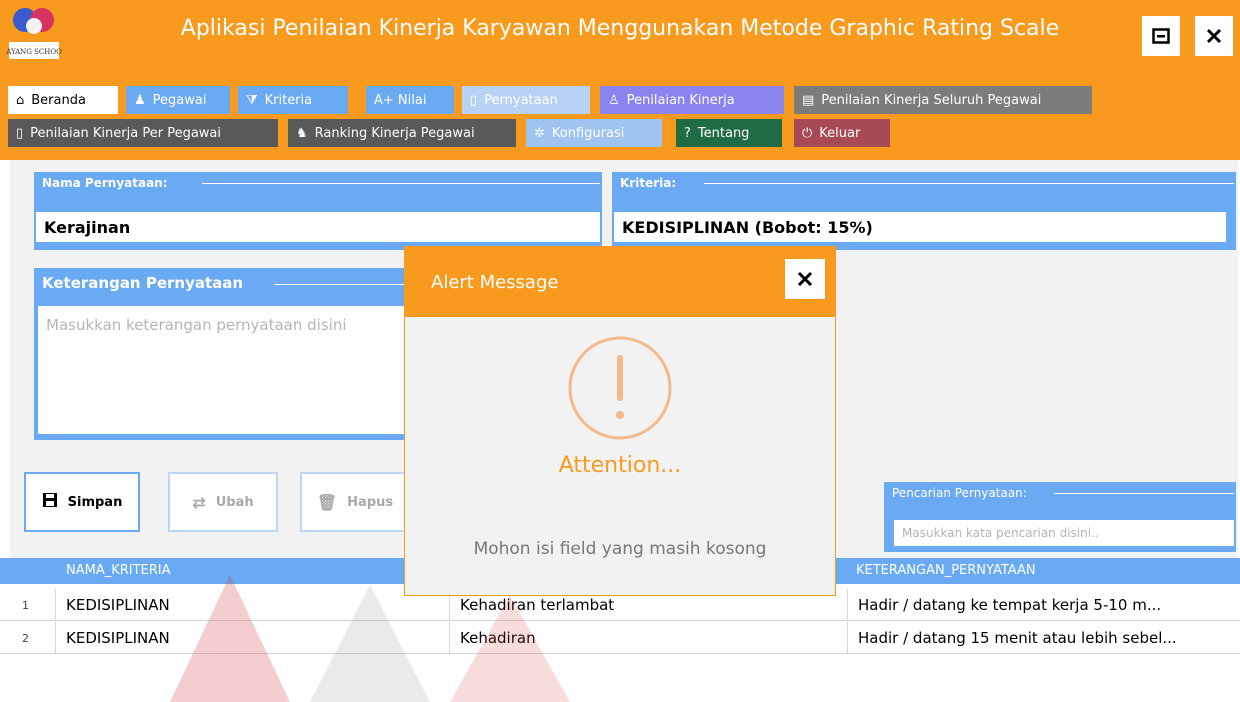 This screenshot has width=1240, height=702. Describe the element at coordinates (620, 549) in the screenshot. I see `alert-message: Mohon isi field yang masih kosong` at that location.